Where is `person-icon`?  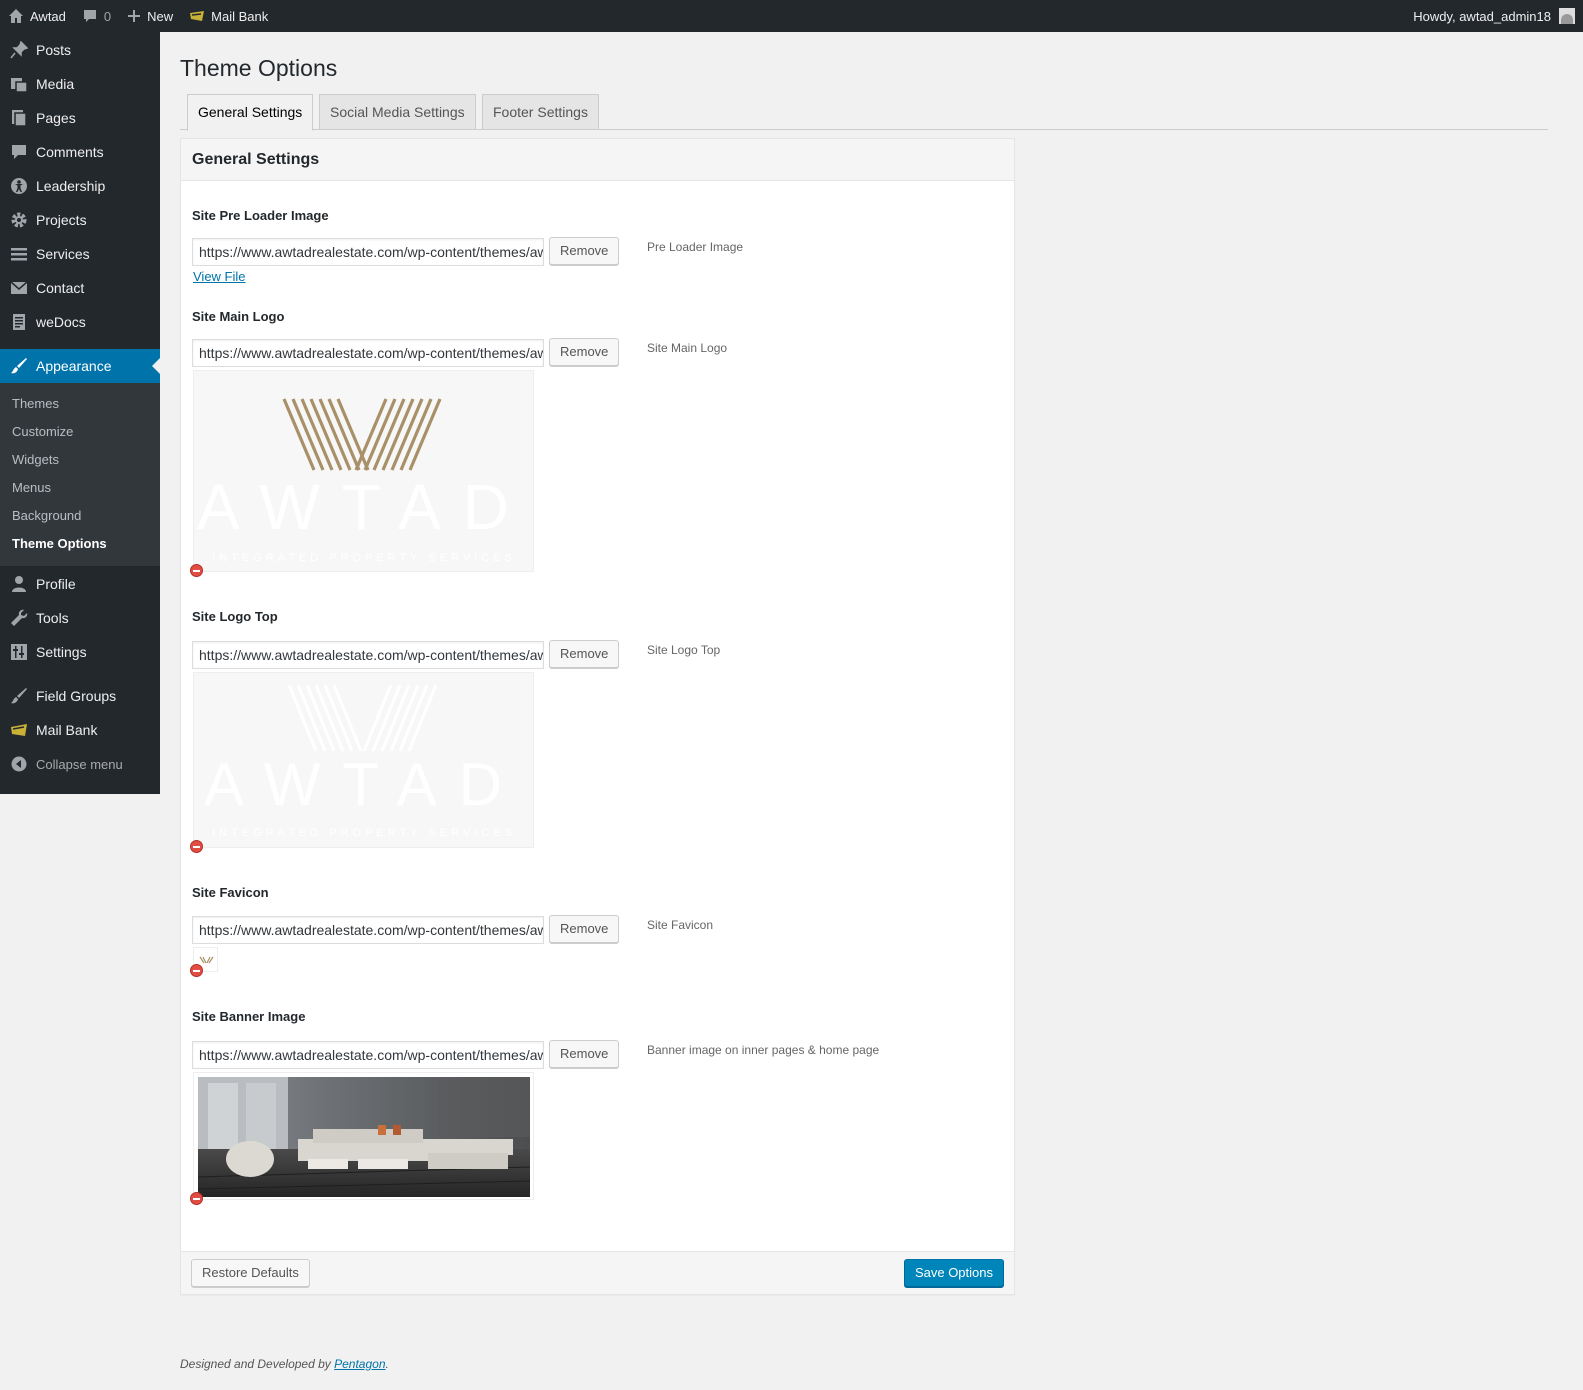 person-icon is located at coordinates (19, 186).